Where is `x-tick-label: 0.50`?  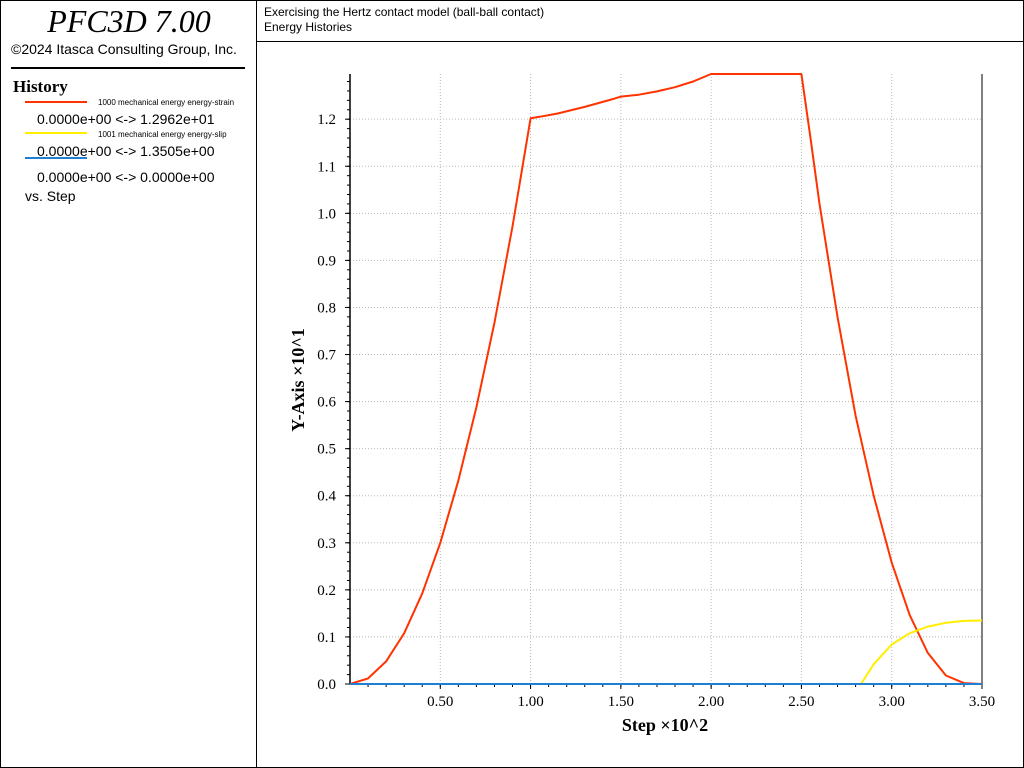
x-tick-label: 0.50 is located at coordinates (440, 702).